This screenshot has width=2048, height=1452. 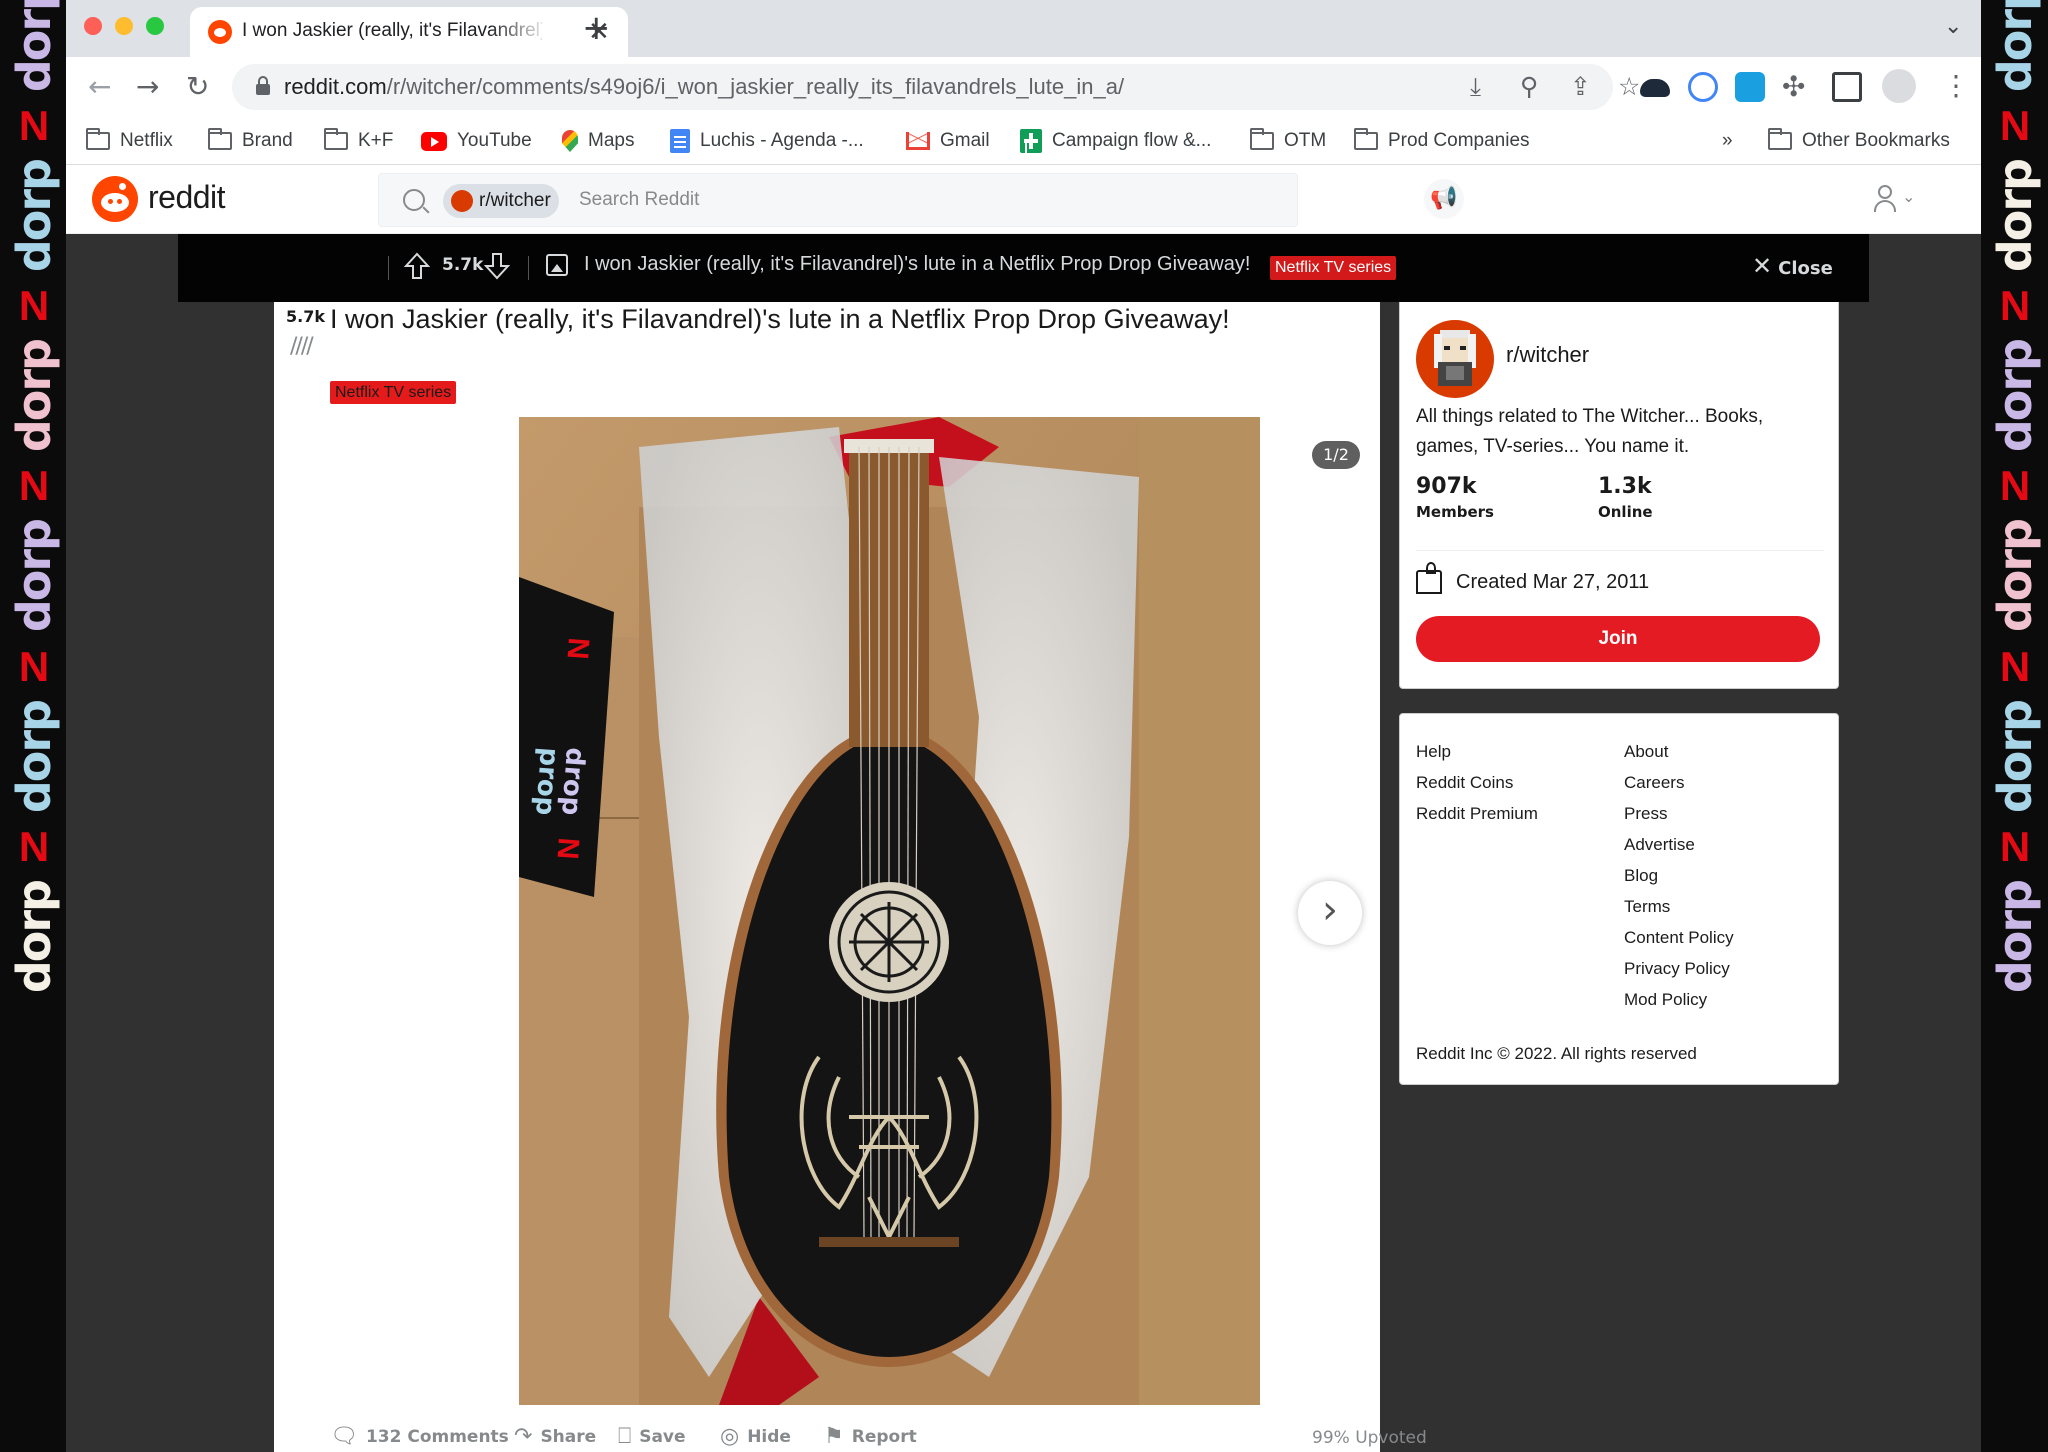 What do you see at coordinates (1679, 906) in the screenshot?
I see `footer-link-terms: Terms` at bounding box center [1679, 906].